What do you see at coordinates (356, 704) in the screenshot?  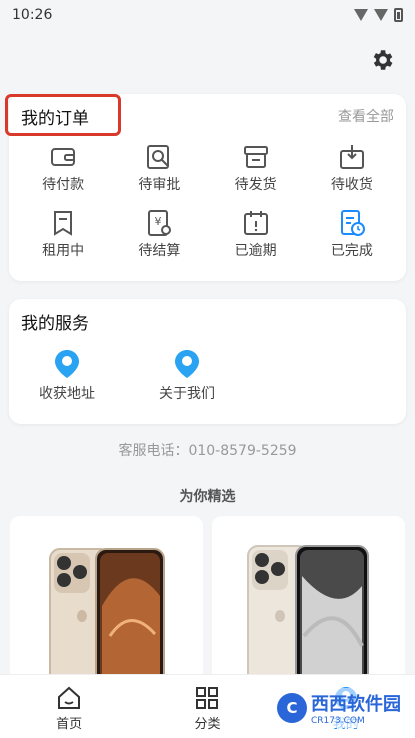 I see `watermark-text: 西西软件园` at bounding box center [356, 704].